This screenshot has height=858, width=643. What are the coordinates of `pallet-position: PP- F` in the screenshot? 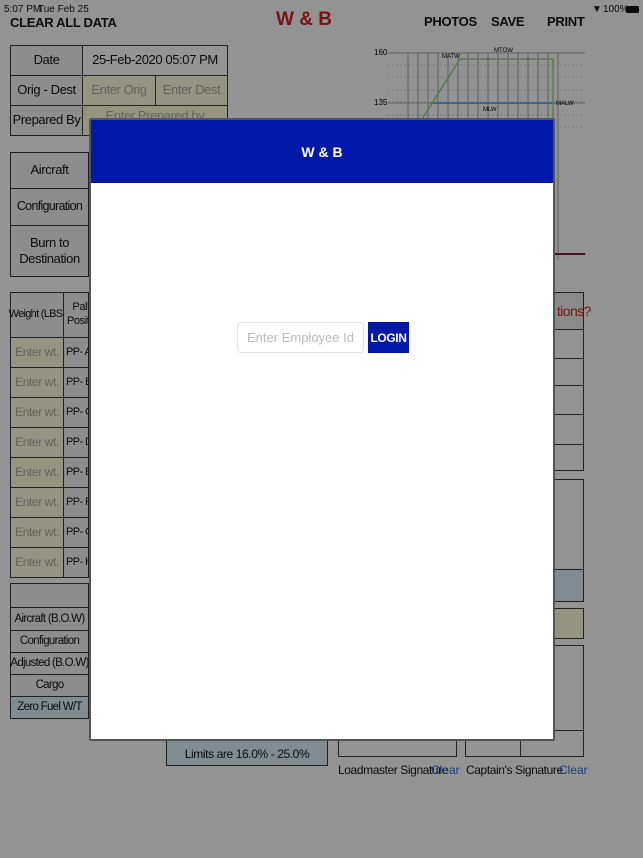 It's located at (76, 502).